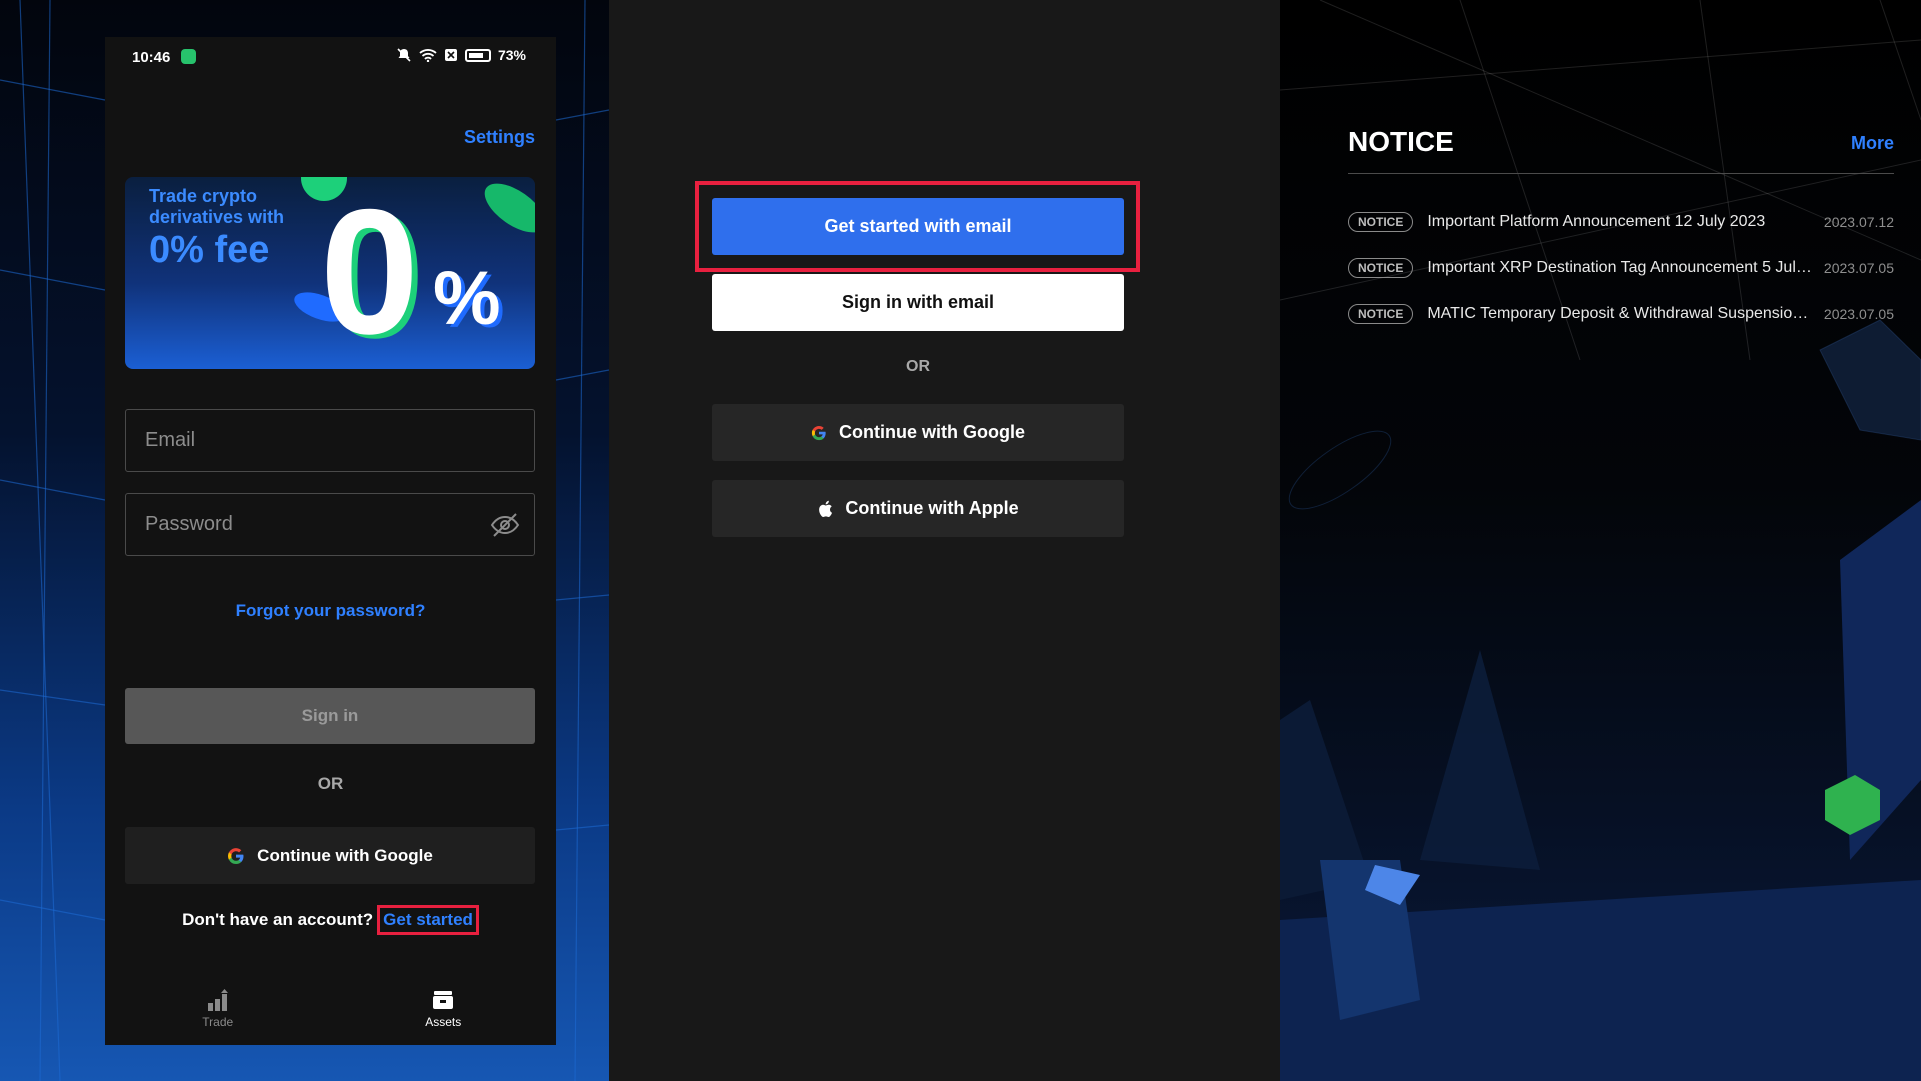  What do you see at coordinates (151, 57) in the screenshot?
I see `status-time: 10:46` at bounding box center [151, 57].